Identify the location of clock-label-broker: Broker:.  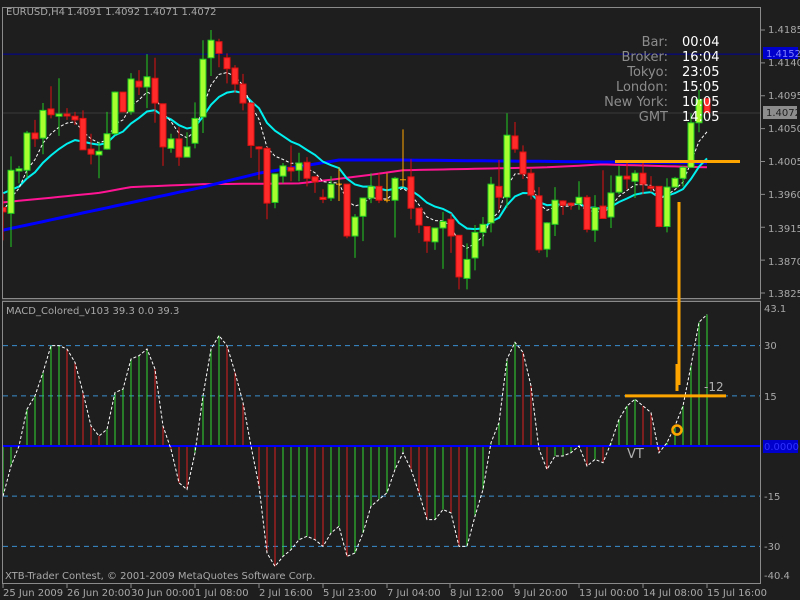
(645, 57).